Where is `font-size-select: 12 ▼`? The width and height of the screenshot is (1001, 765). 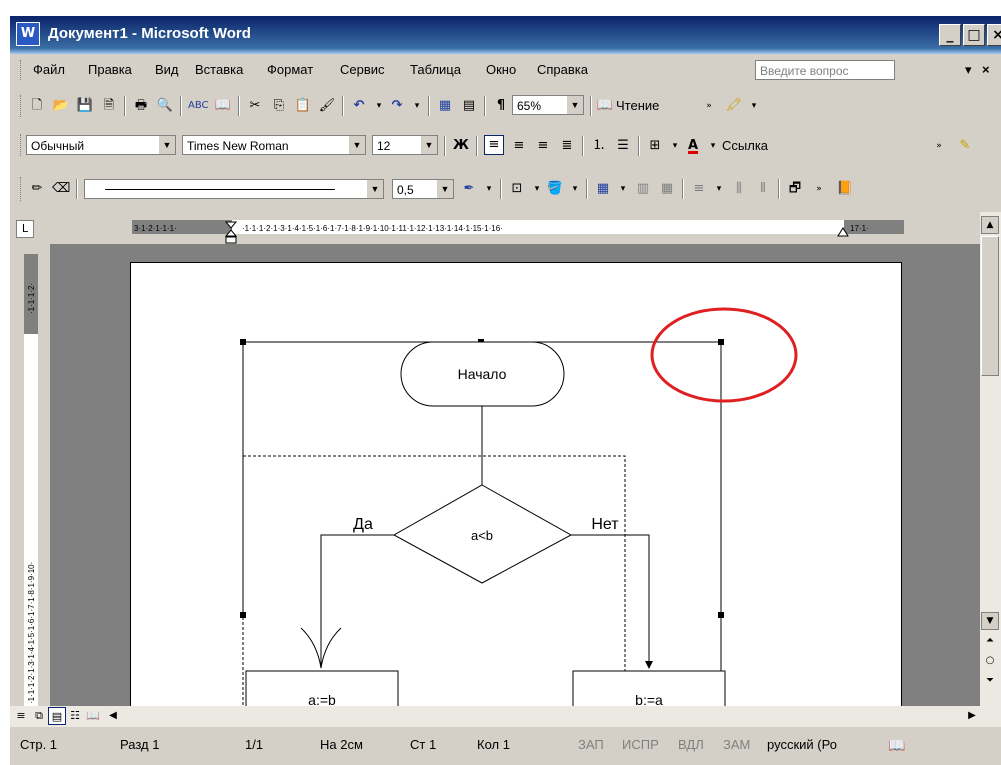 font-size-select: 12 ▼ is located at coordinates (405, 145).